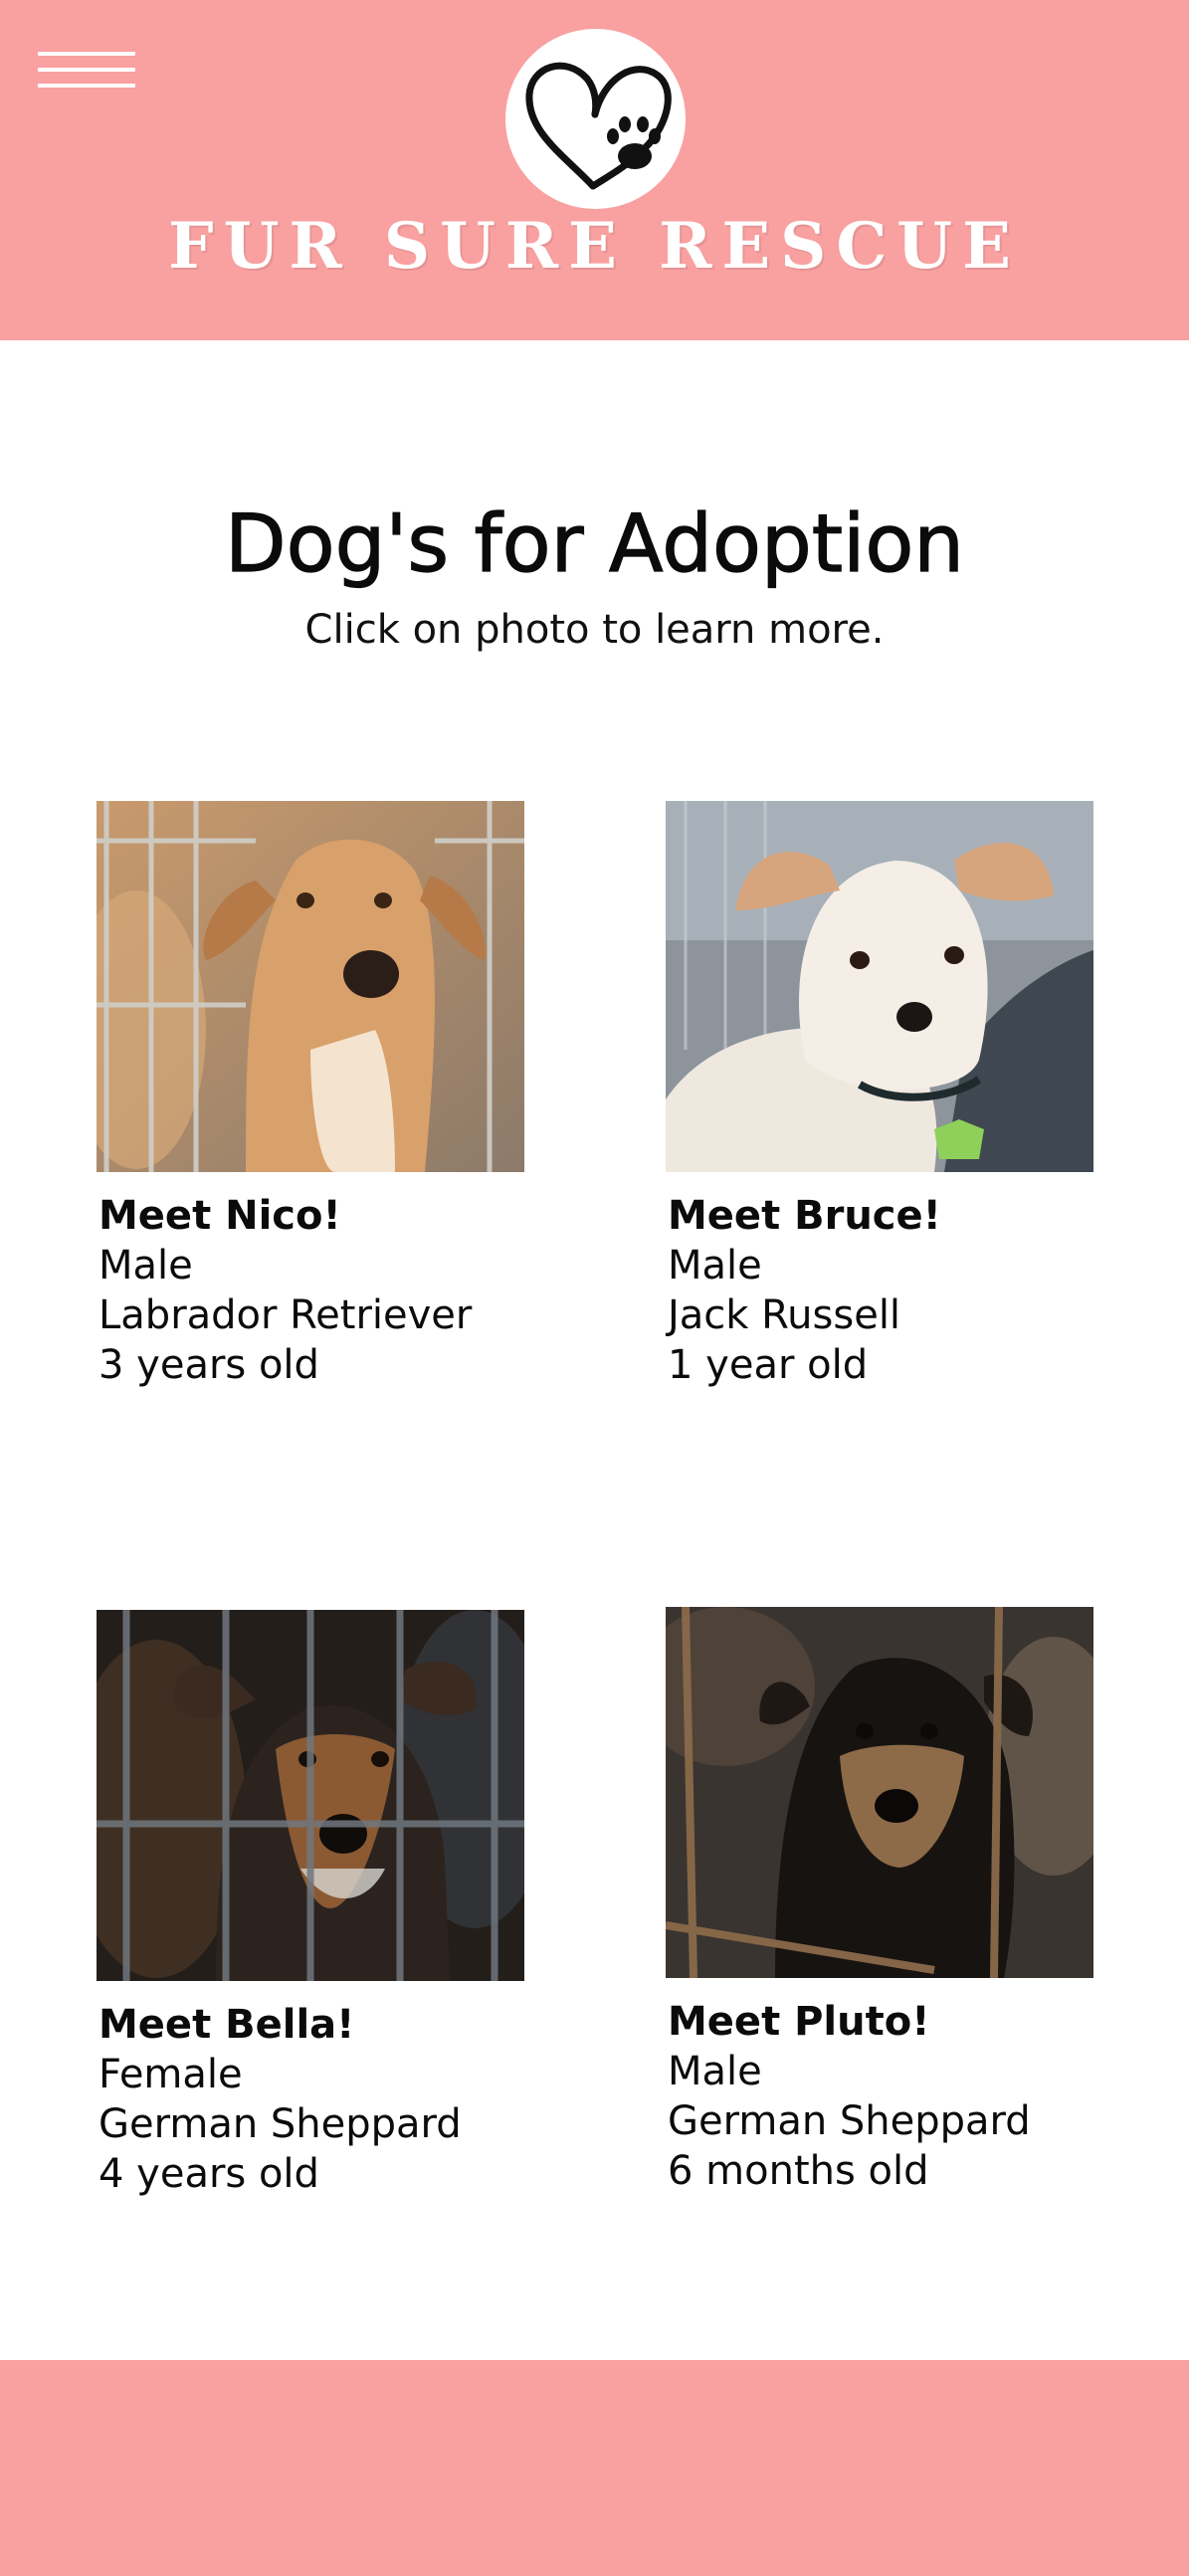  What do you see at coordinates (804, 1290) in the screenshot?
I see `dog-info-bruce: Meet Bruce! Male Jack Russell 1 year old` at bounding box center [804, 1290].